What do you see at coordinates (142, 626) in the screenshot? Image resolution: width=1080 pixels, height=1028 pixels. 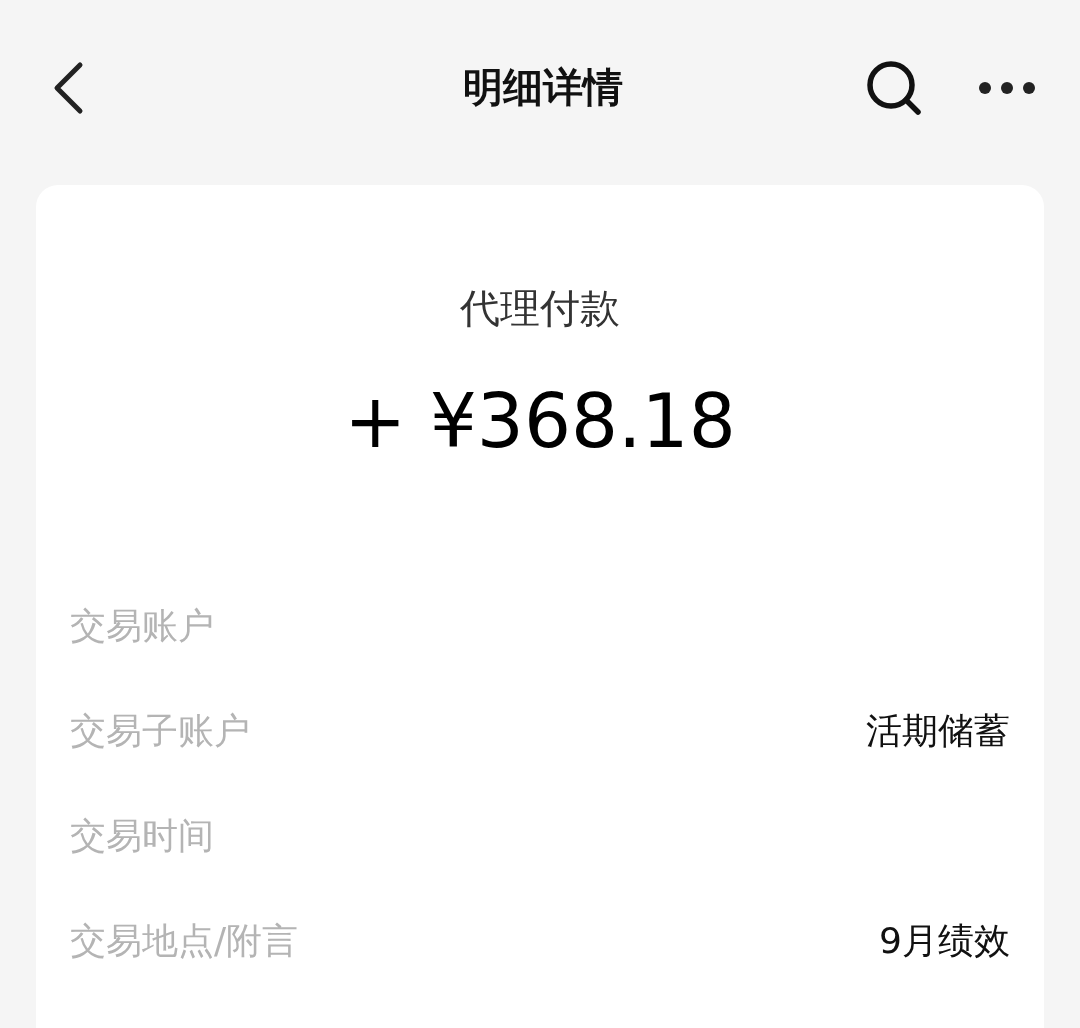 I see `detail-label: 交易账户` at bounding box center [142, 626].